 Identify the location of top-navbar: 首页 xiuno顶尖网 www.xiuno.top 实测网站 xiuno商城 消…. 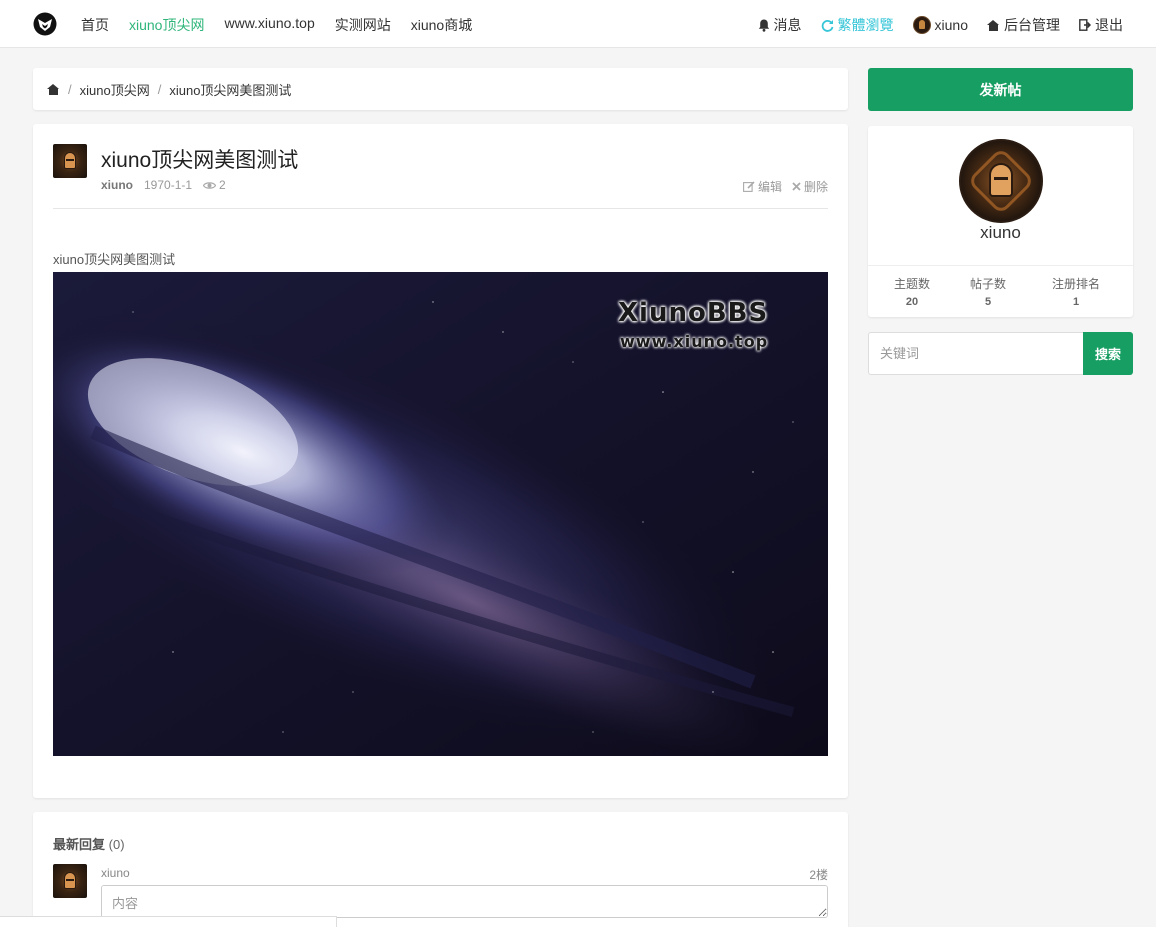
(578, 24).